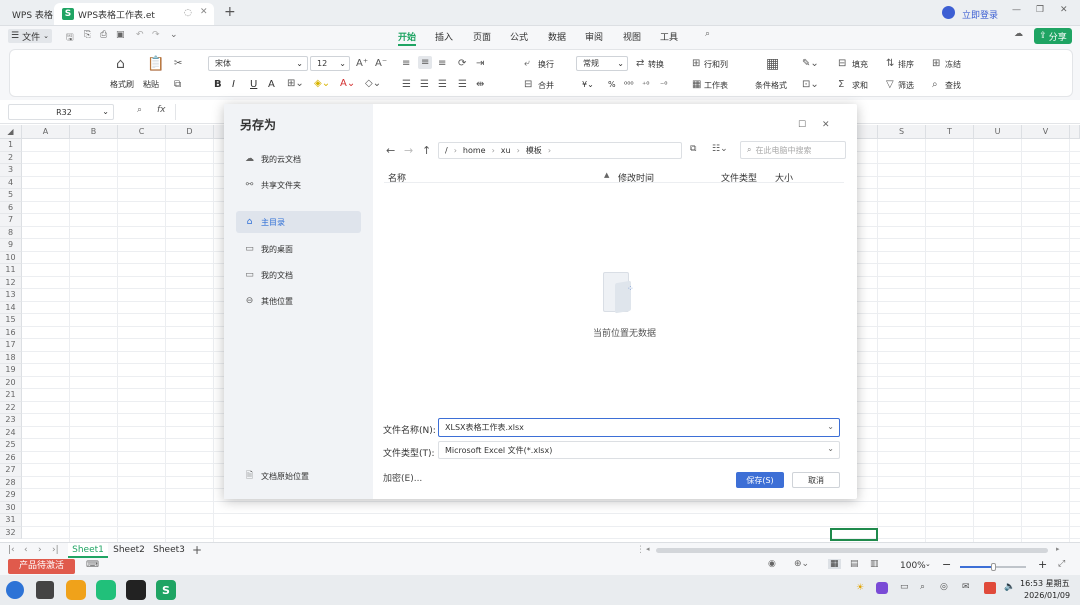 This screenshot has height=605, width=1080. I want to click on tray-app-icon, so click(882, 588).